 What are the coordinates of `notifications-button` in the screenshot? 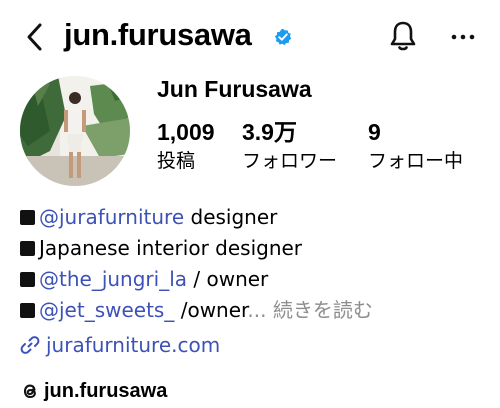 It's located at (403, 36).